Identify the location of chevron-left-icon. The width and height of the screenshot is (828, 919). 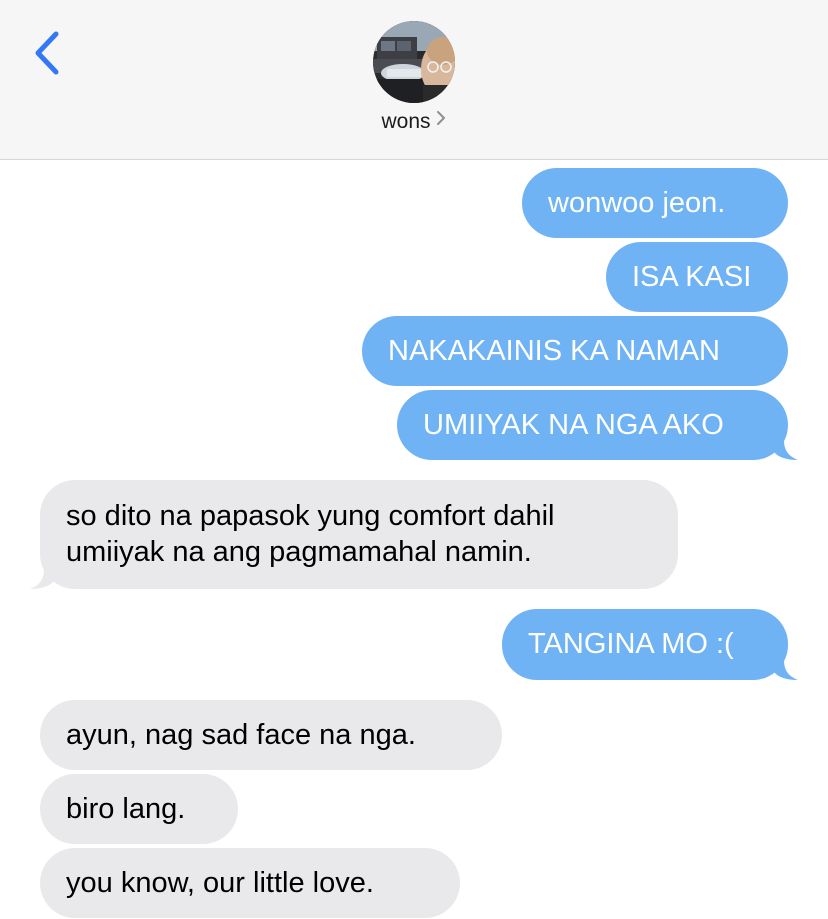
(47, 53).